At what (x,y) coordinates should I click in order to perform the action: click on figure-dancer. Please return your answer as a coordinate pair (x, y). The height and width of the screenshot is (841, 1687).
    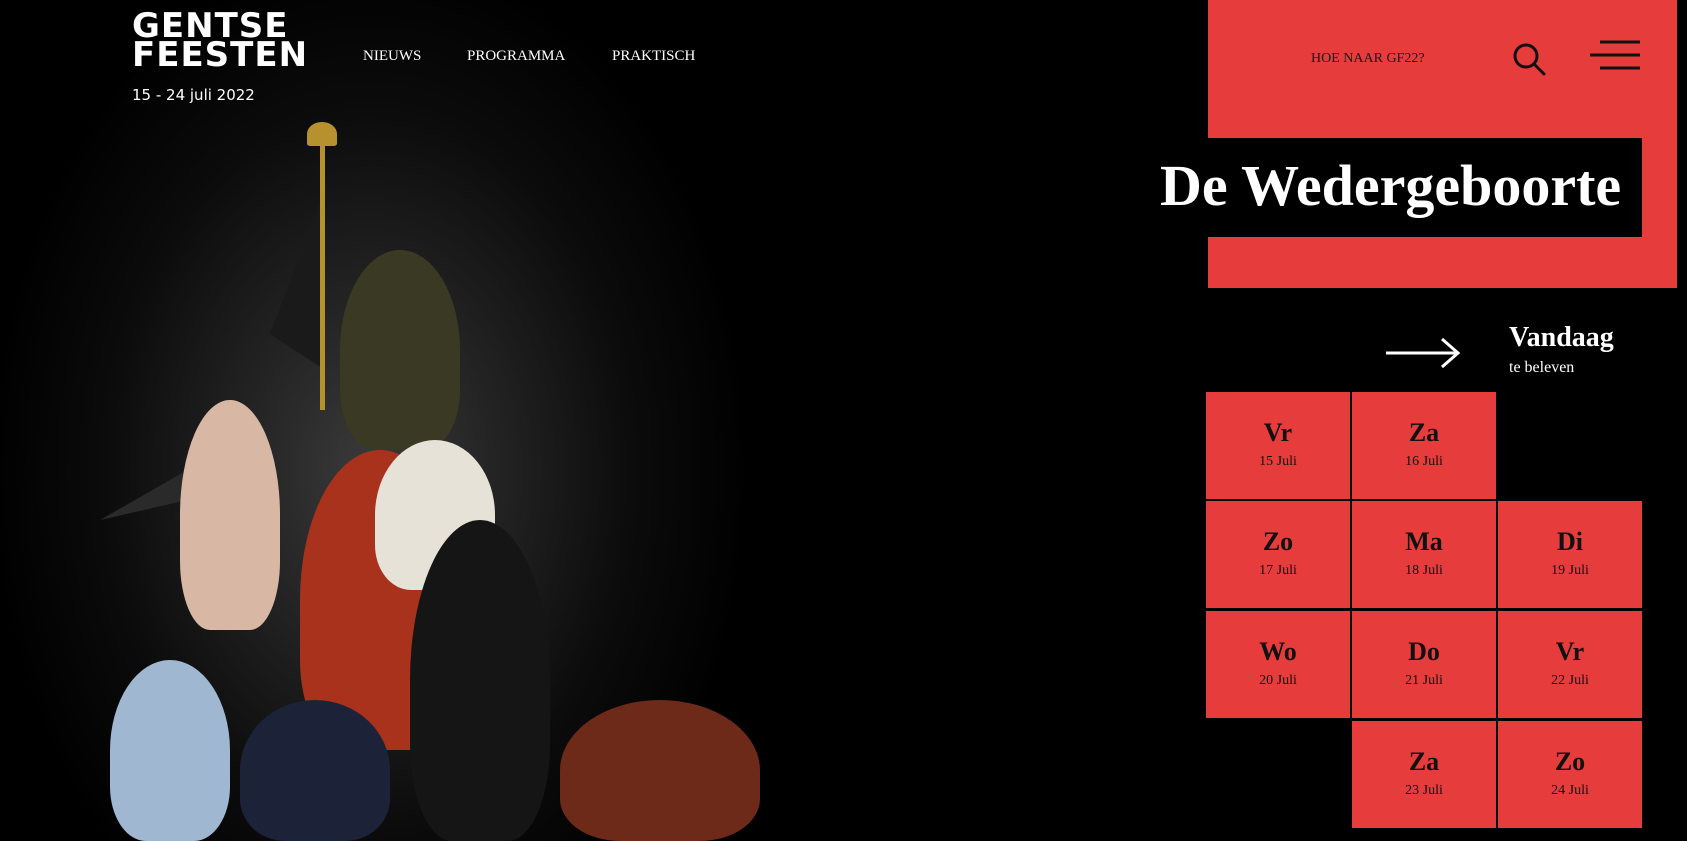
    Looking at the image, I should click on (230, 515).